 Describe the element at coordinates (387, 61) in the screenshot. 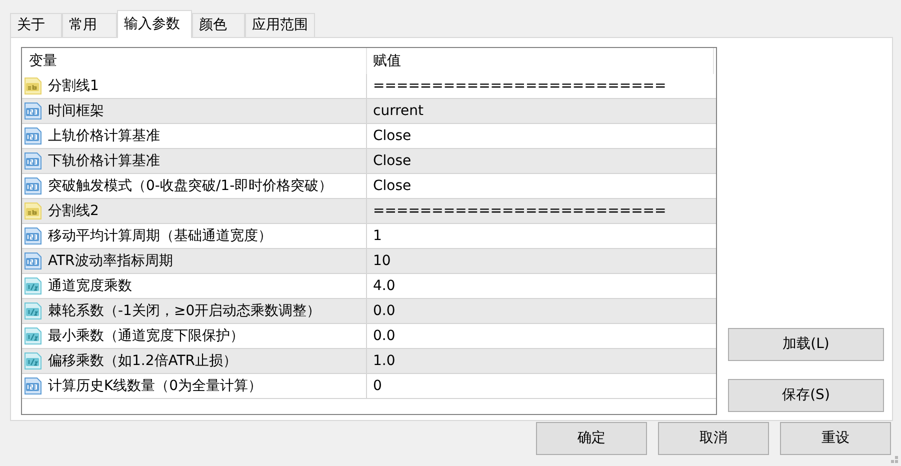

I see `column-header: 赋值` at that location.